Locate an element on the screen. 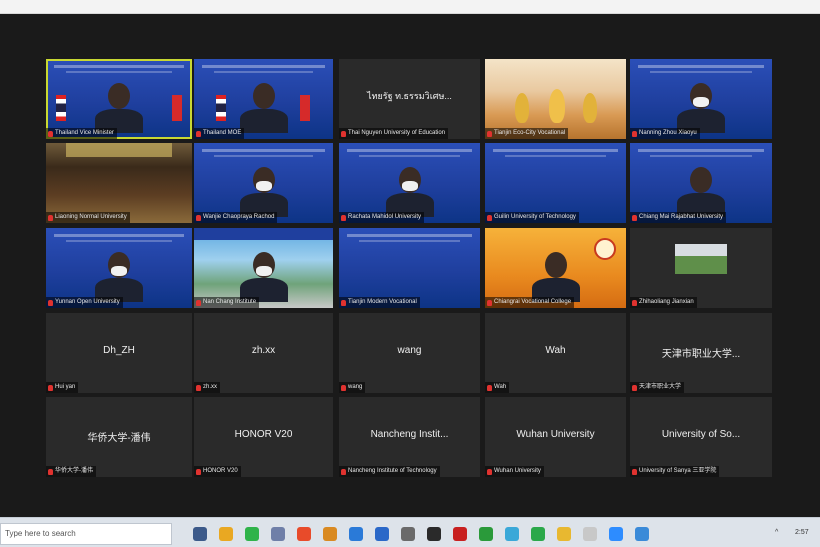 Image resolution: width=820 pixels, height=547 pixels. participant-nameplate: Chiangrai Vocational College is located at coordinates (530, 302).